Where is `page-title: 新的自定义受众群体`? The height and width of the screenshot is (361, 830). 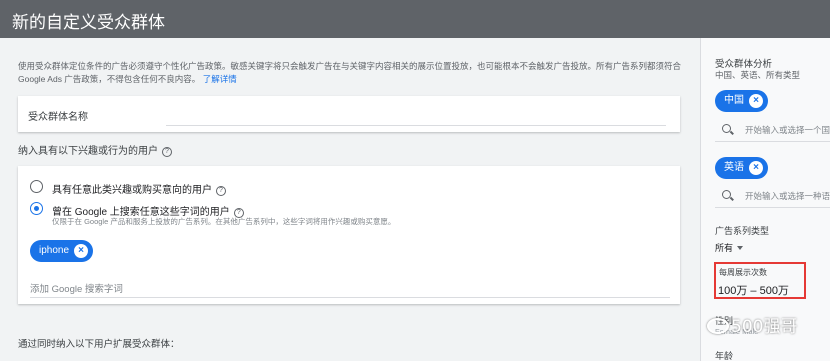 page-title: 新的自定义受众群体 is located at coordinates (88, 23).